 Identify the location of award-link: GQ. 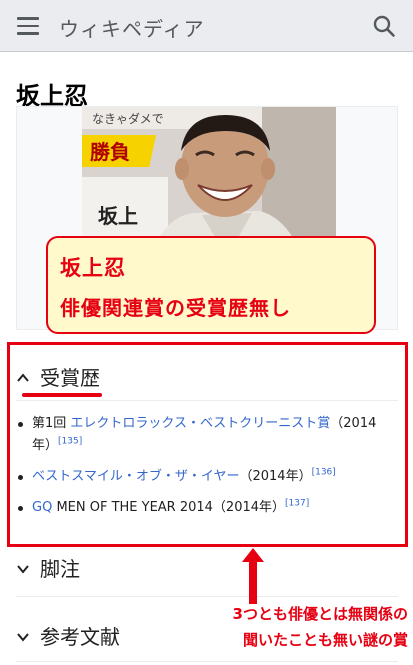
(42, 507).